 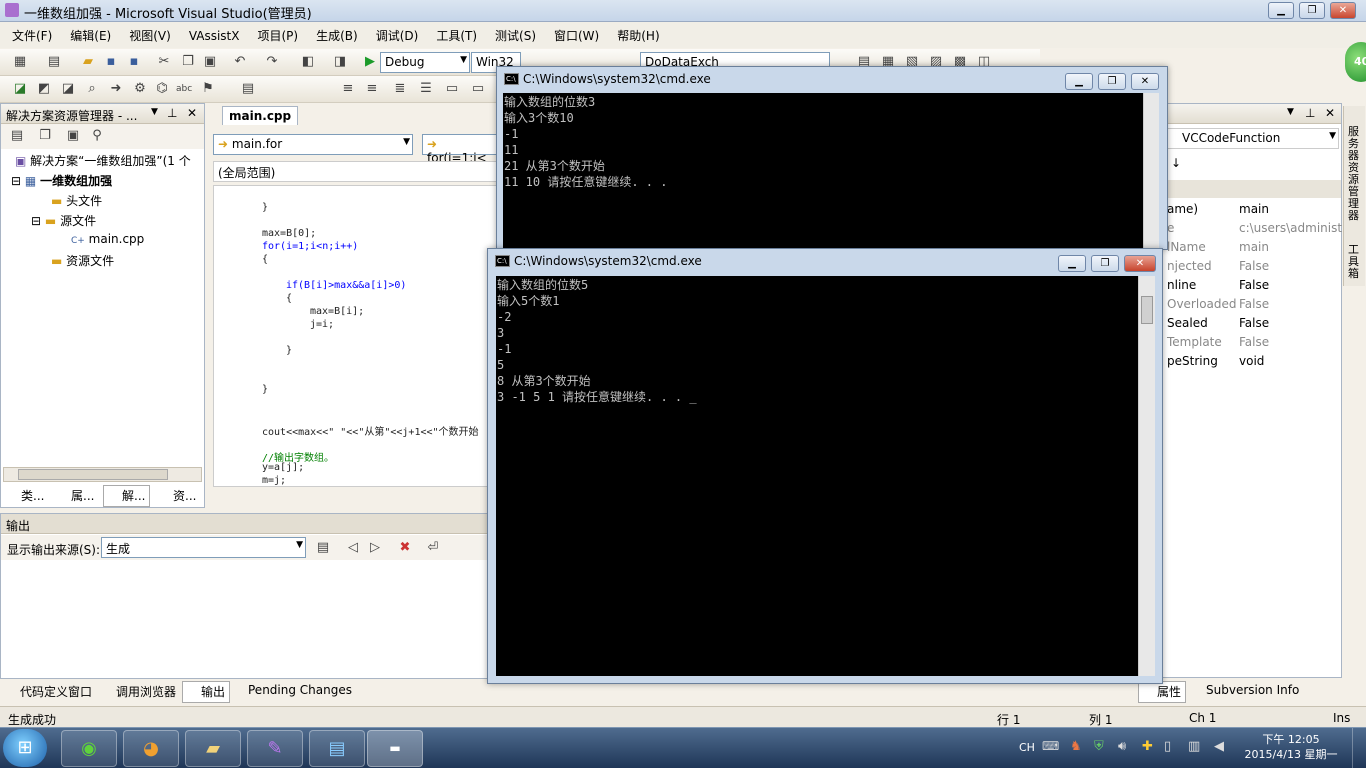 I want to click on network-icon: ▥, so click(x=1194, y=746).